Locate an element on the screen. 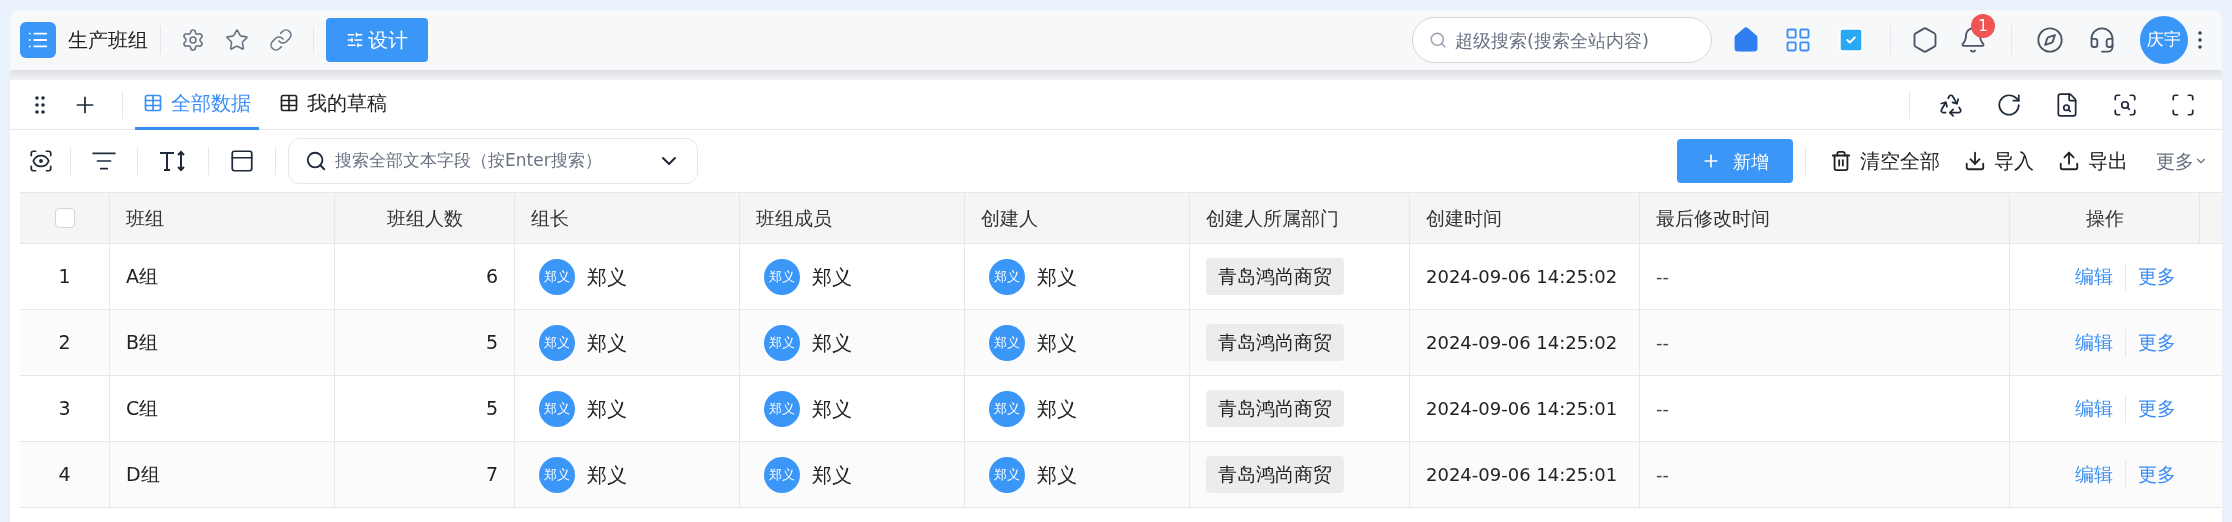 This screenshot has width=2232, height=522. table-cell-text: B组 is located at coordinates (142, 343).